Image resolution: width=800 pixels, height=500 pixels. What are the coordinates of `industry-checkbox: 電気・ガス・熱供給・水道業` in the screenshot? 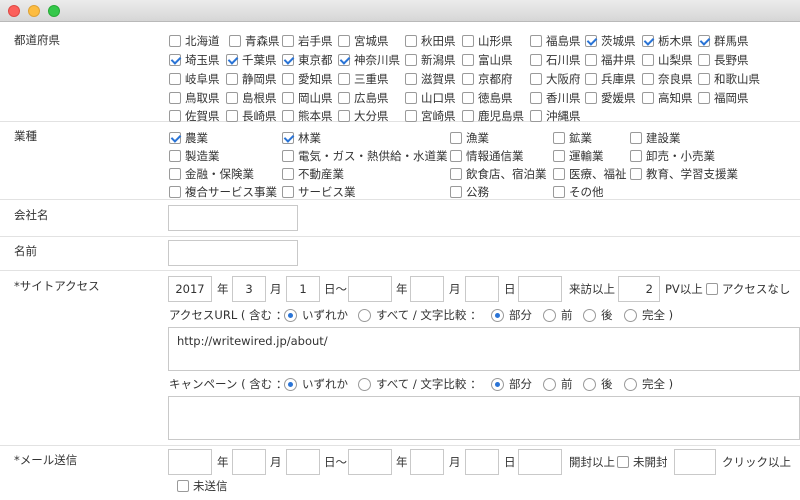 It's located at (365, 156).